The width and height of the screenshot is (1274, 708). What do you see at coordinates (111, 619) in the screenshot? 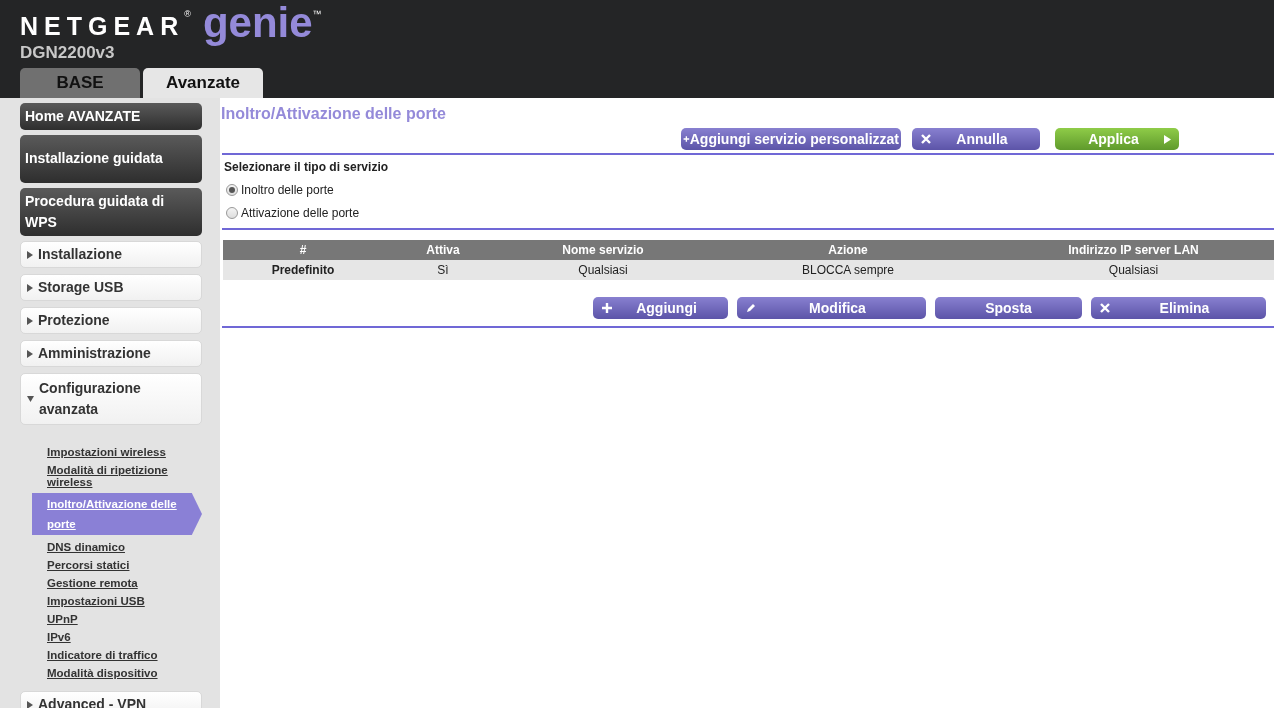
I see `submenu-link: UPnP` at bounding box center [111, 619].